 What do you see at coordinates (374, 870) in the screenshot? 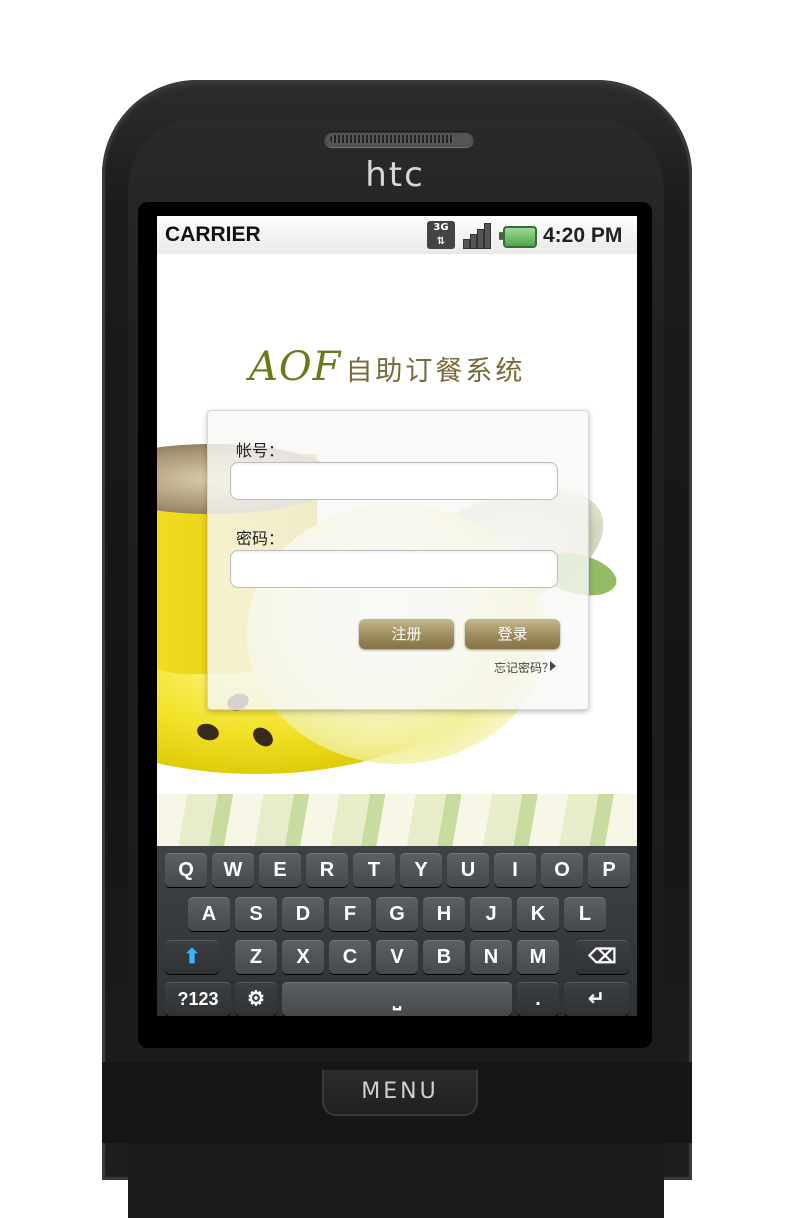
I see `key-t: T` at bounding box center [374, 870].